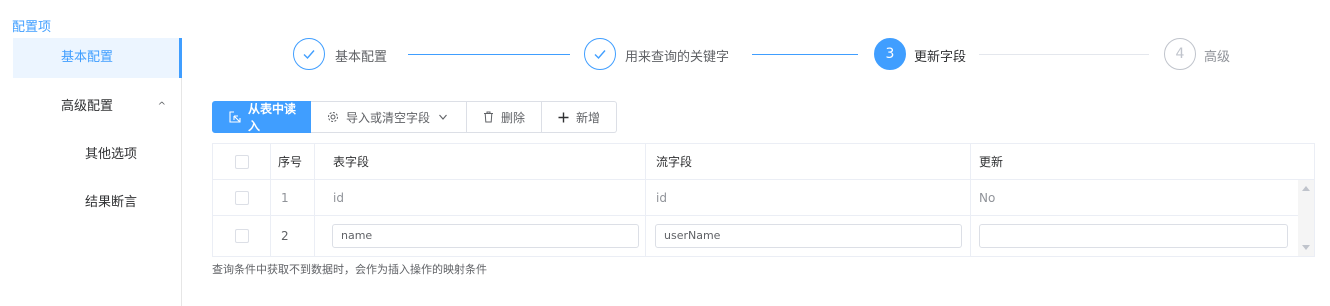 The image size is (1330, 306). I want to click on row-index: 1, so click(293, 197).